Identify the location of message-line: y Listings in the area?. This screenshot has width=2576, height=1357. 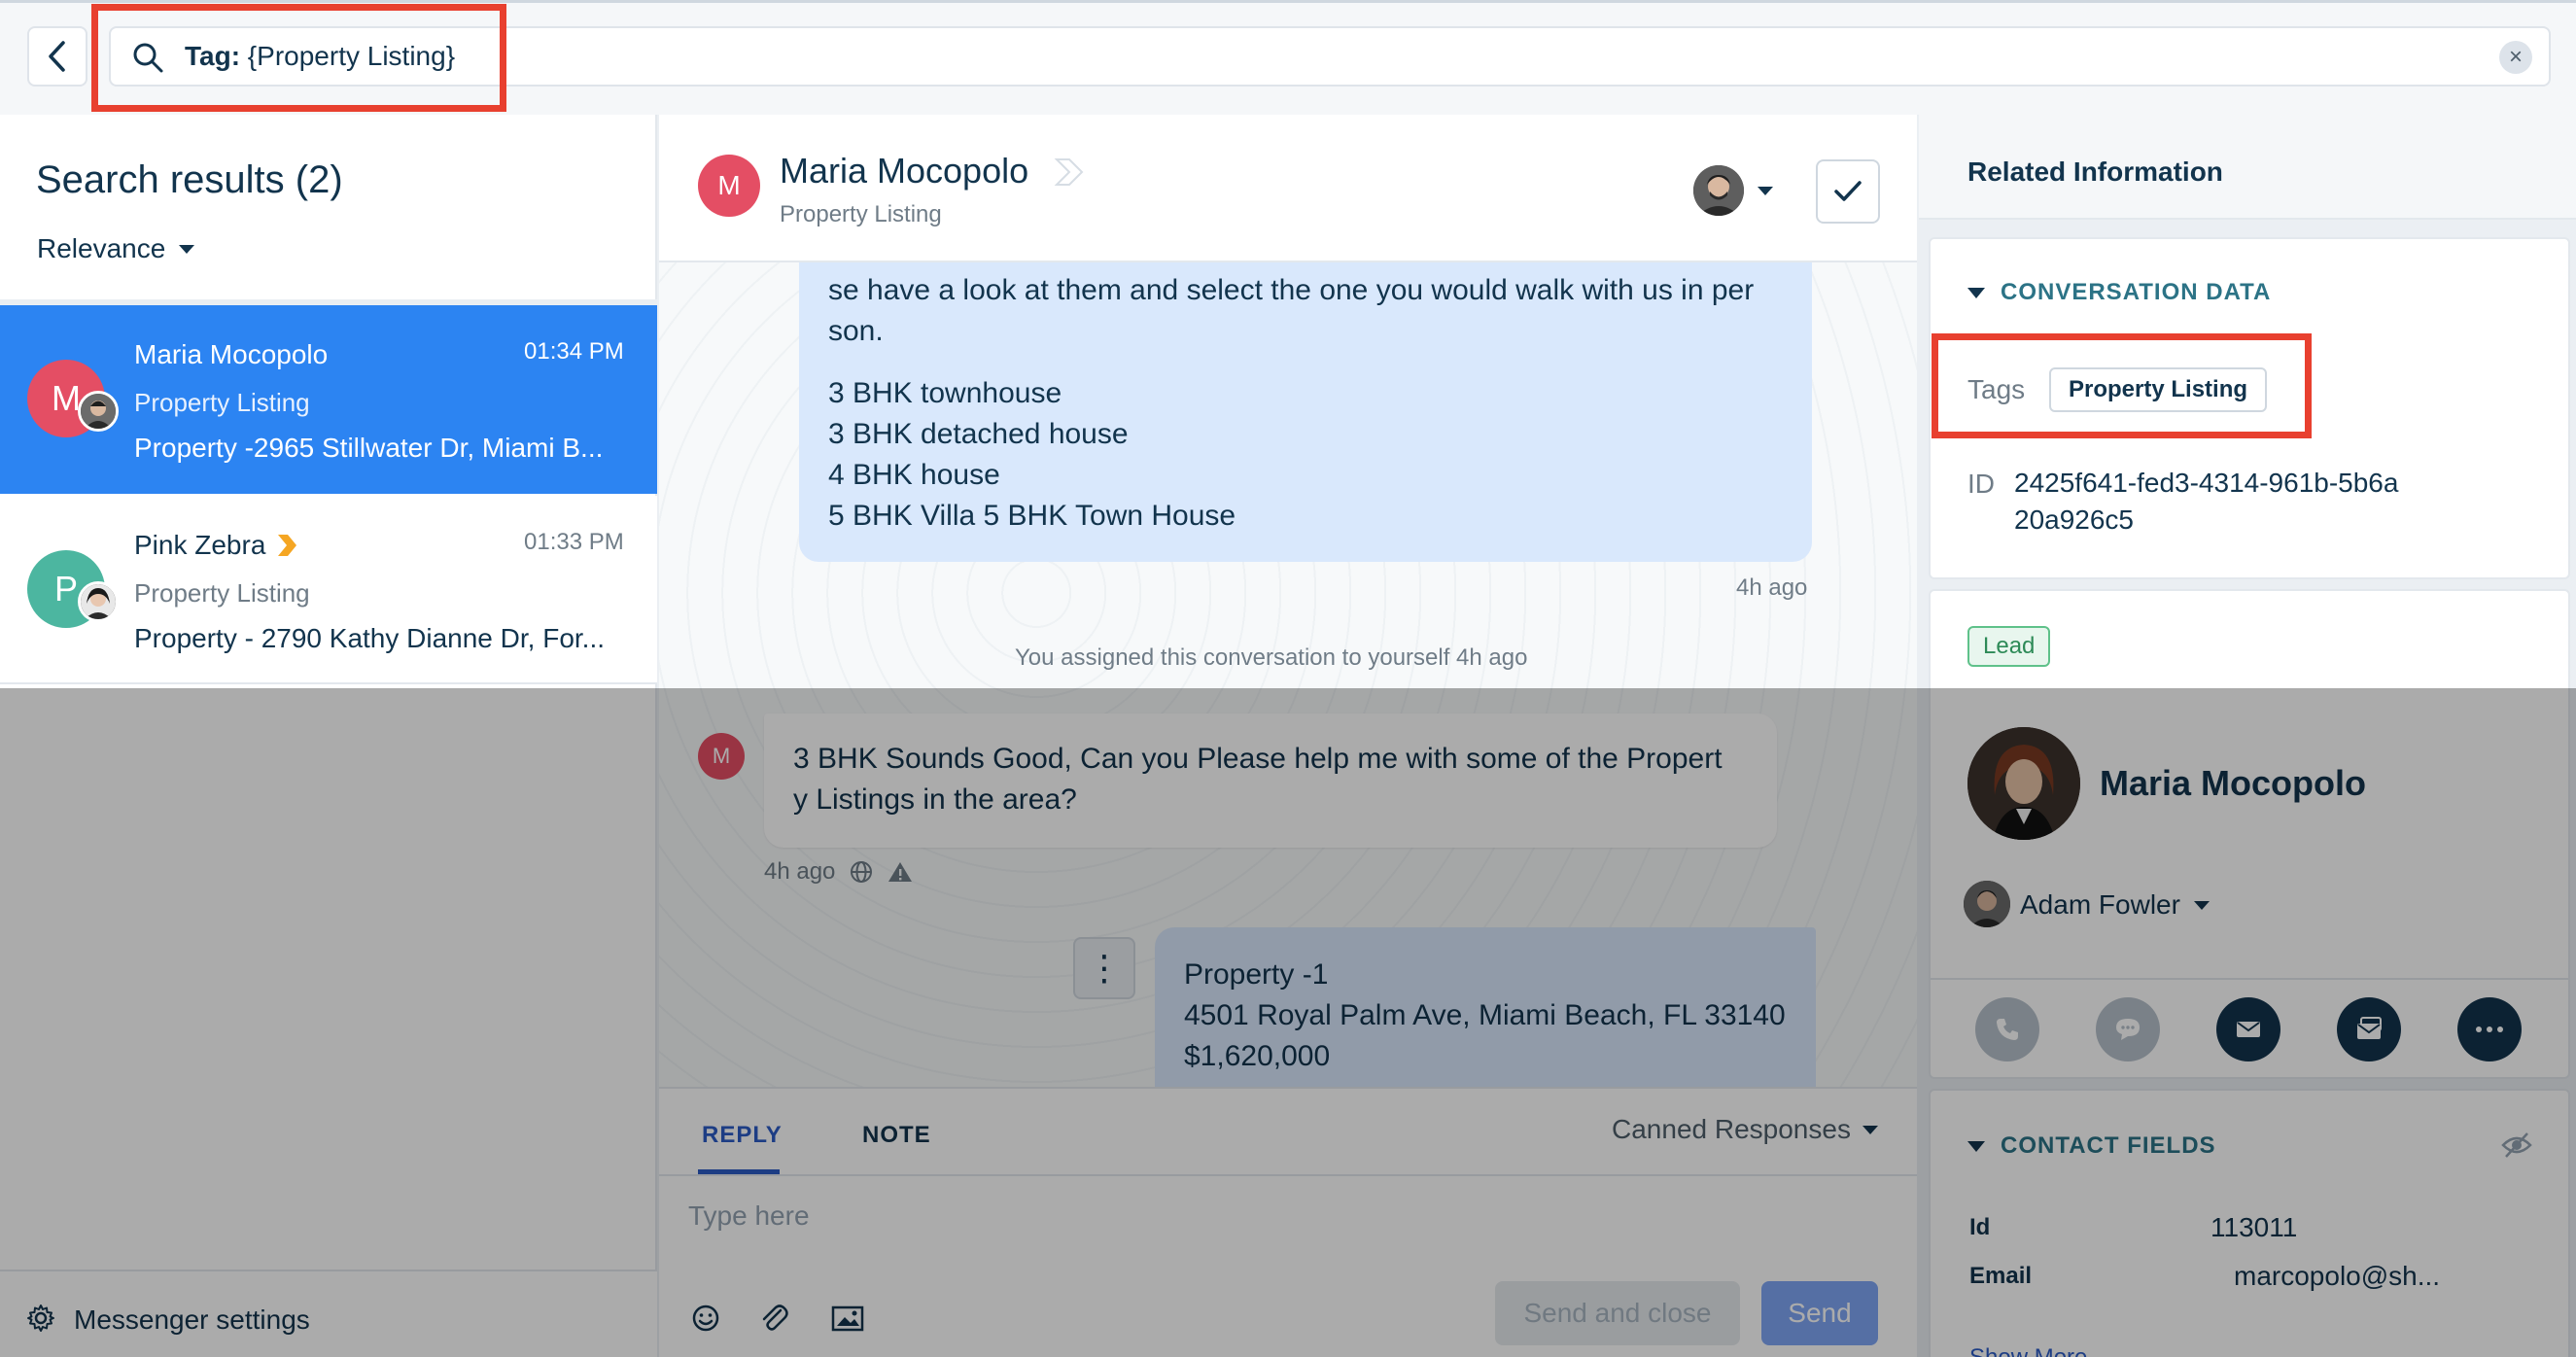
(935, 799).